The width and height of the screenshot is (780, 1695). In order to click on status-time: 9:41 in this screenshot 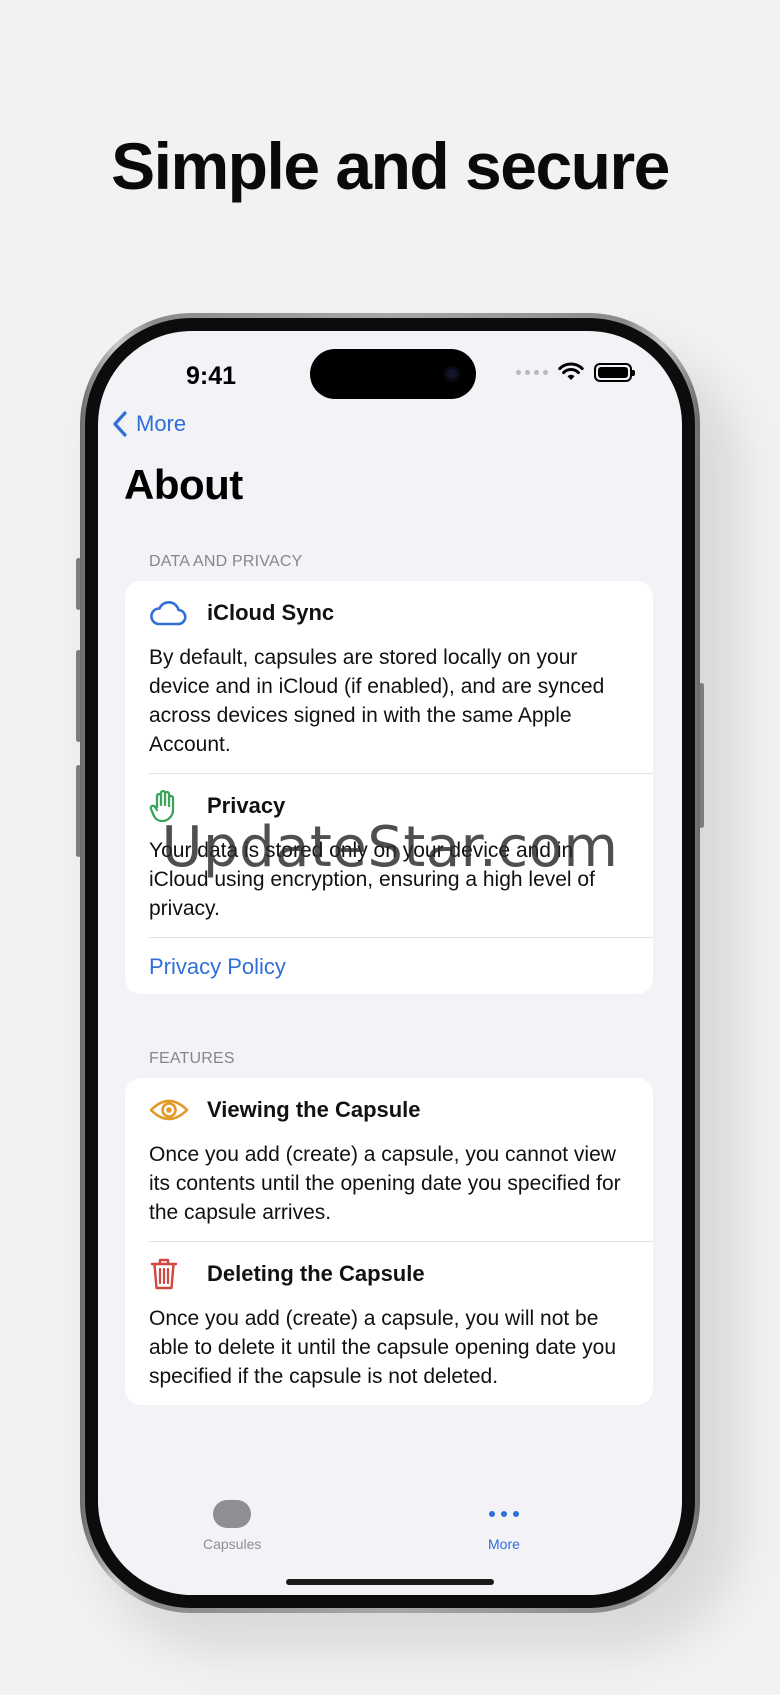, I will do `click(211, 376)`.